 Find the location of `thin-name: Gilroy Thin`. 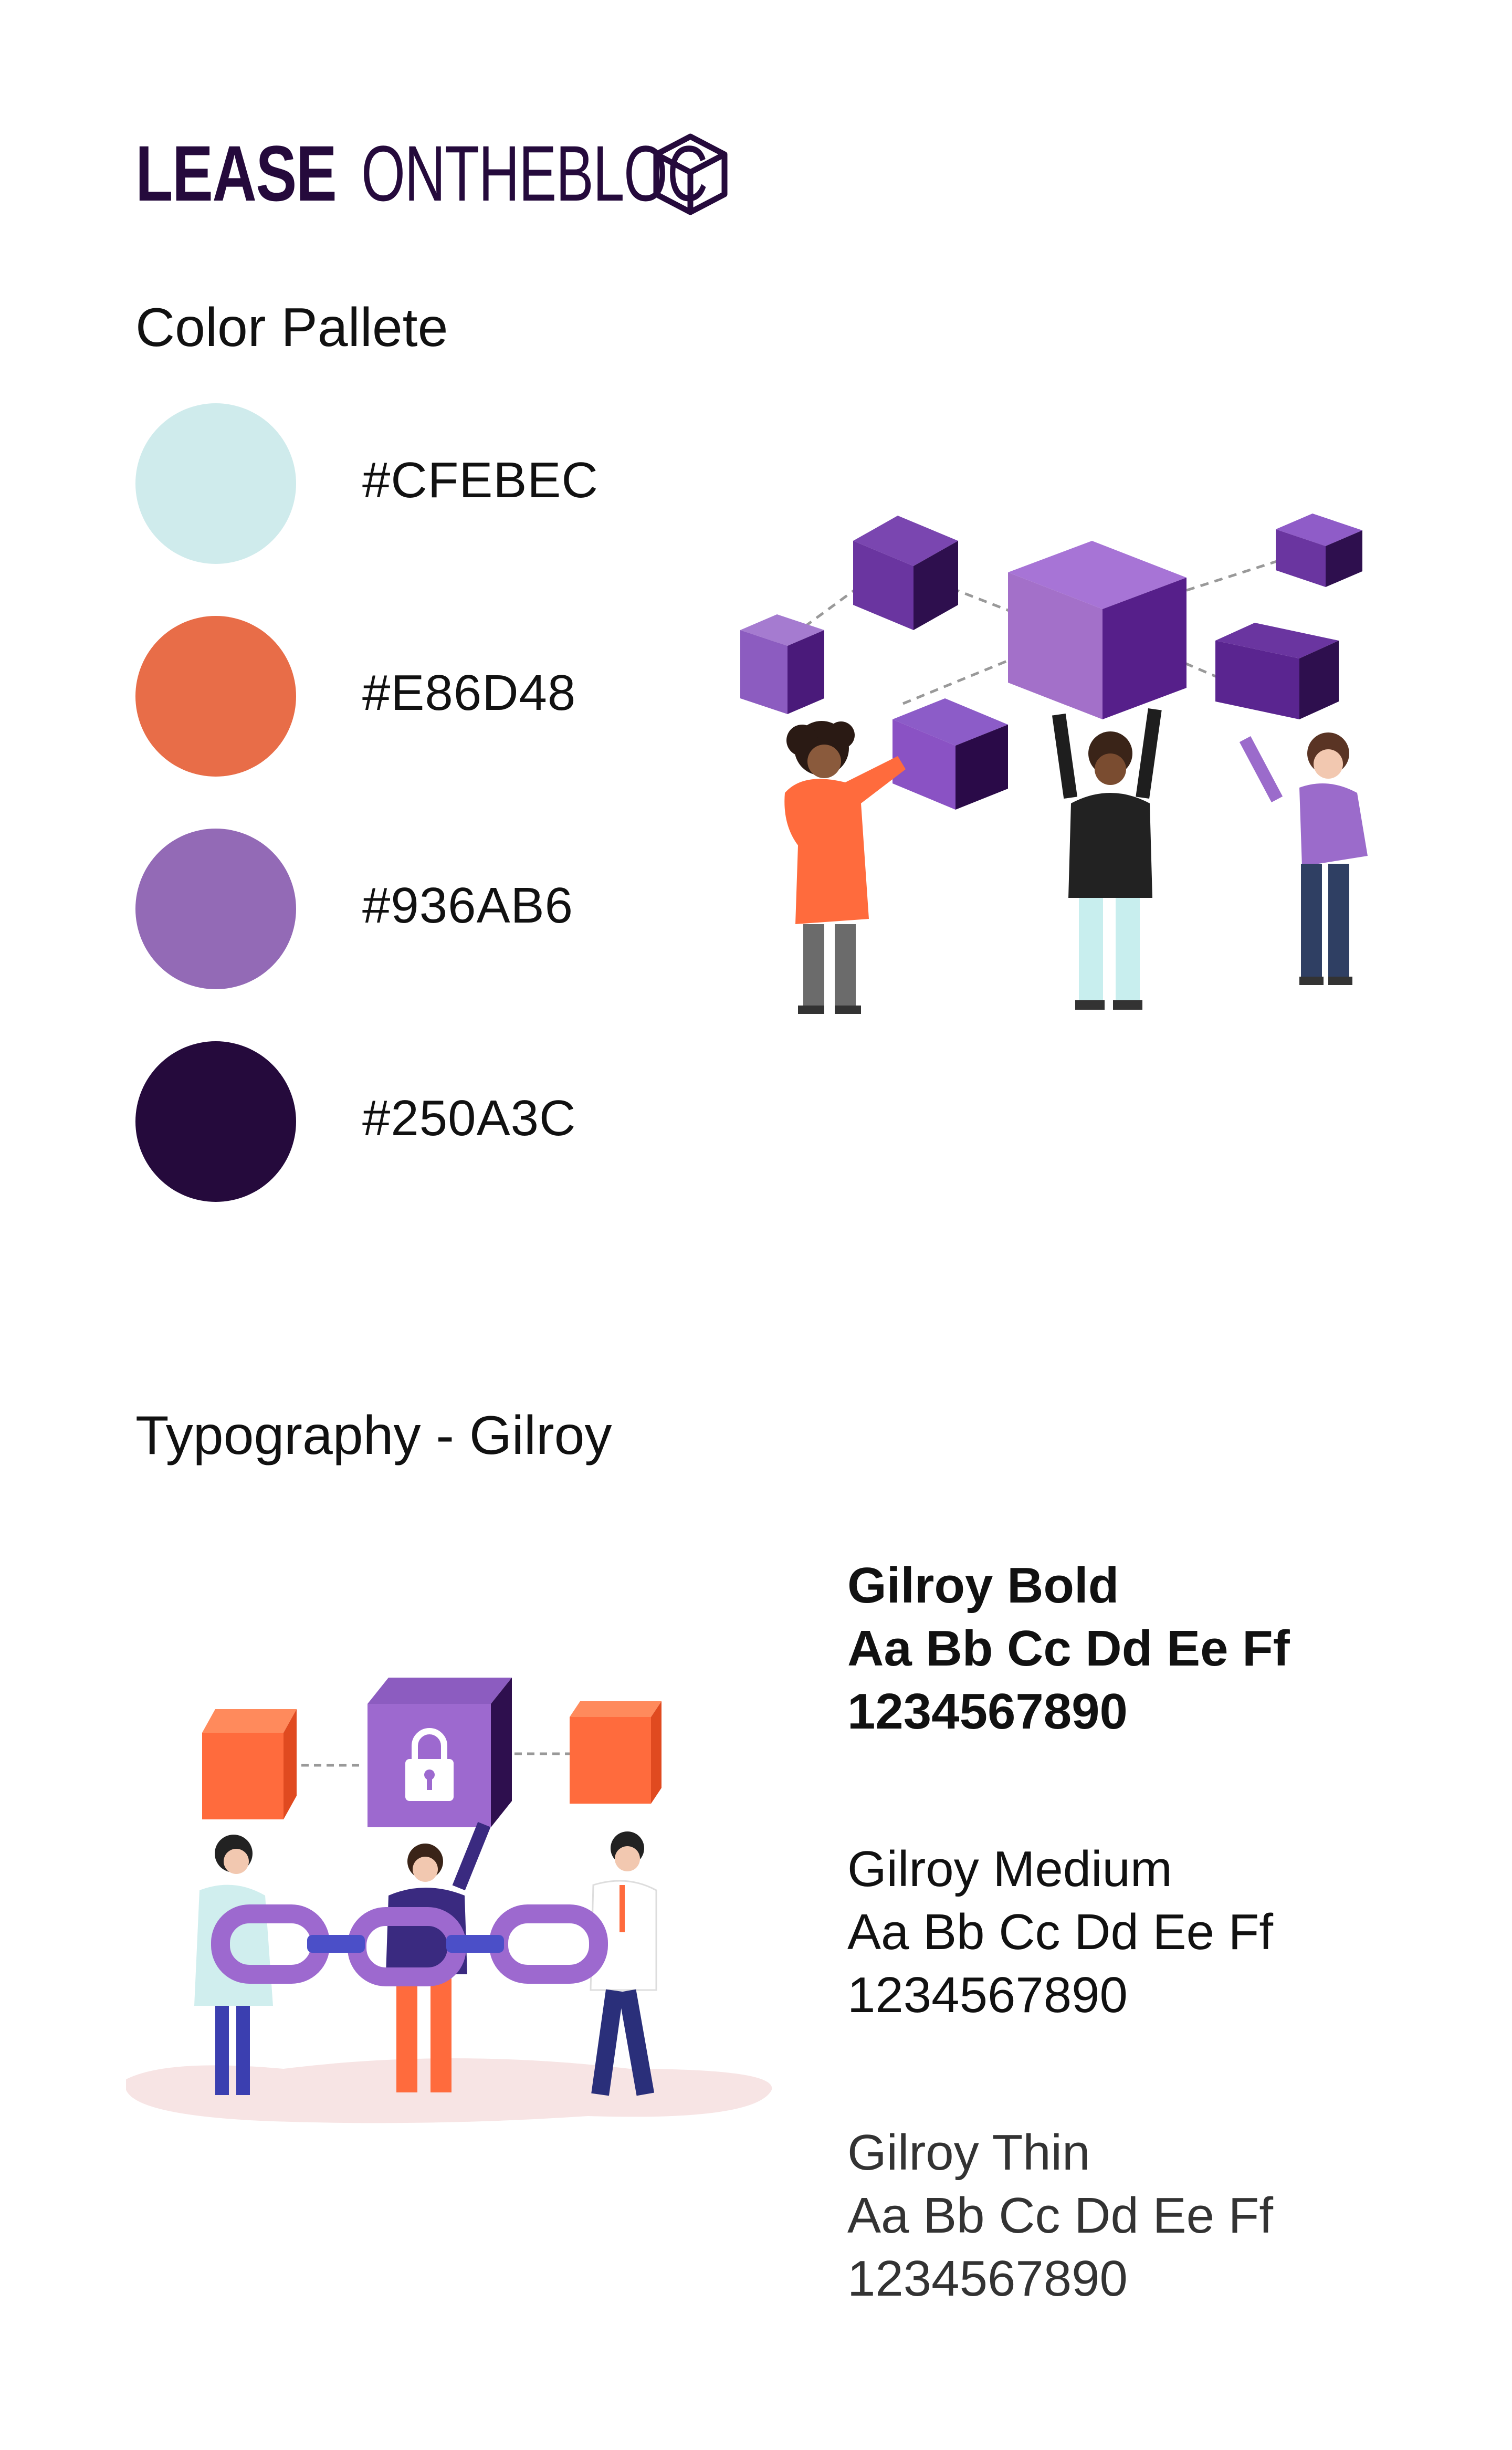

thin-name: Gilroy Thin is located at coordinates (968, 2152).